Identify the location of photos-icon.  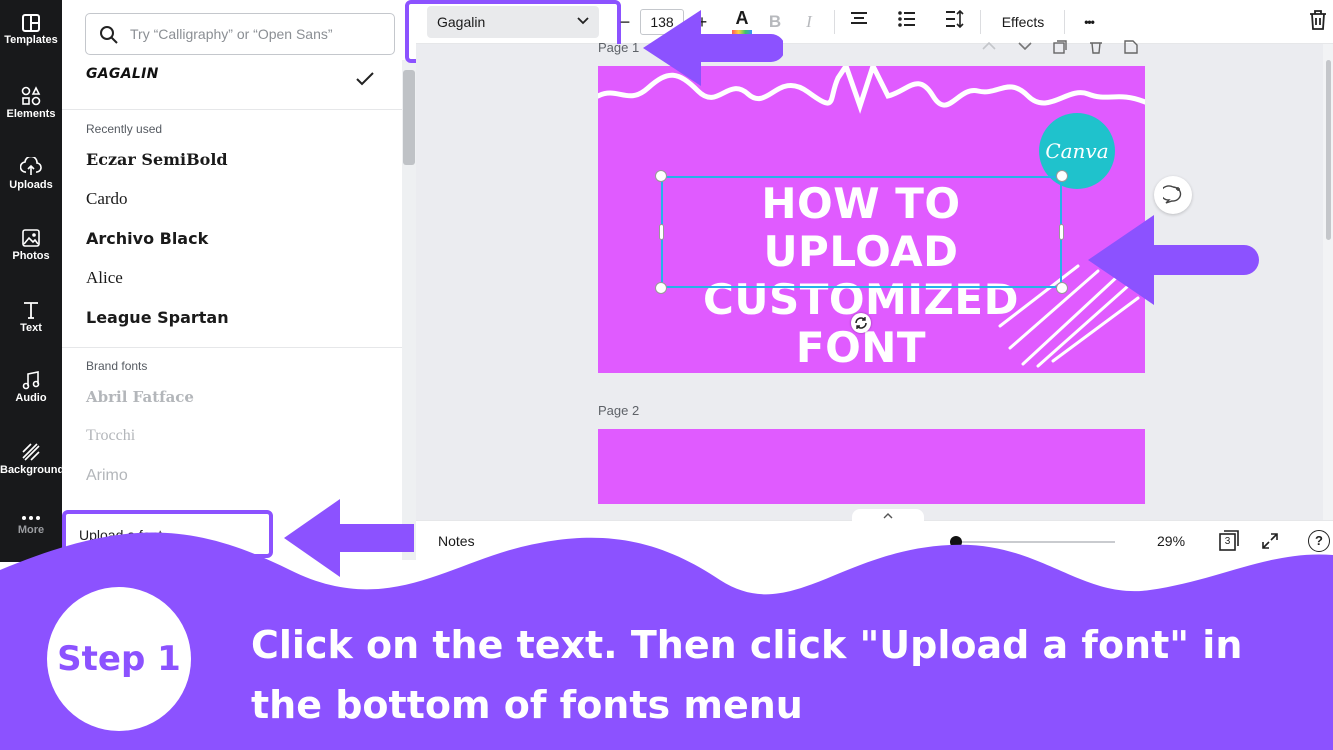
(31, 238).